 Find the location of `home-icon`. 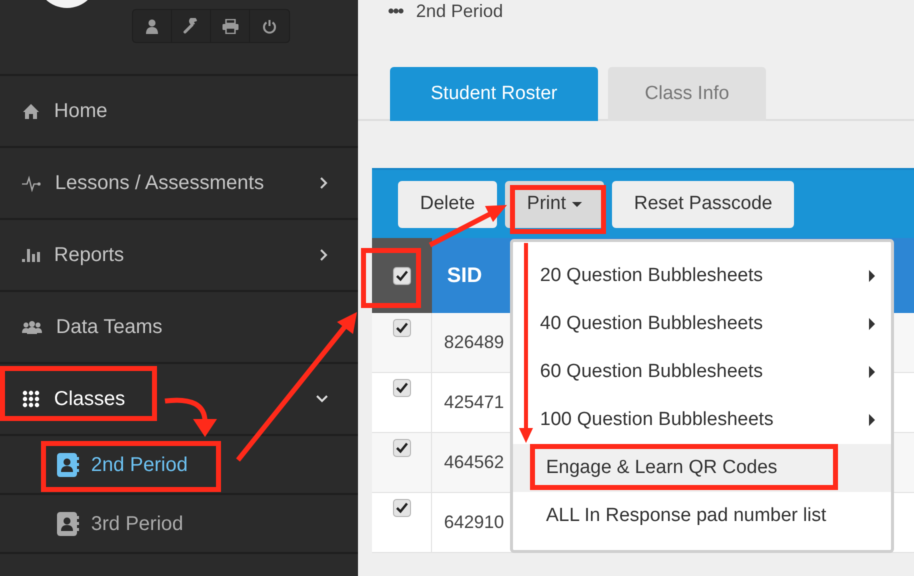

home-icon is located at coordinates (31, 111).